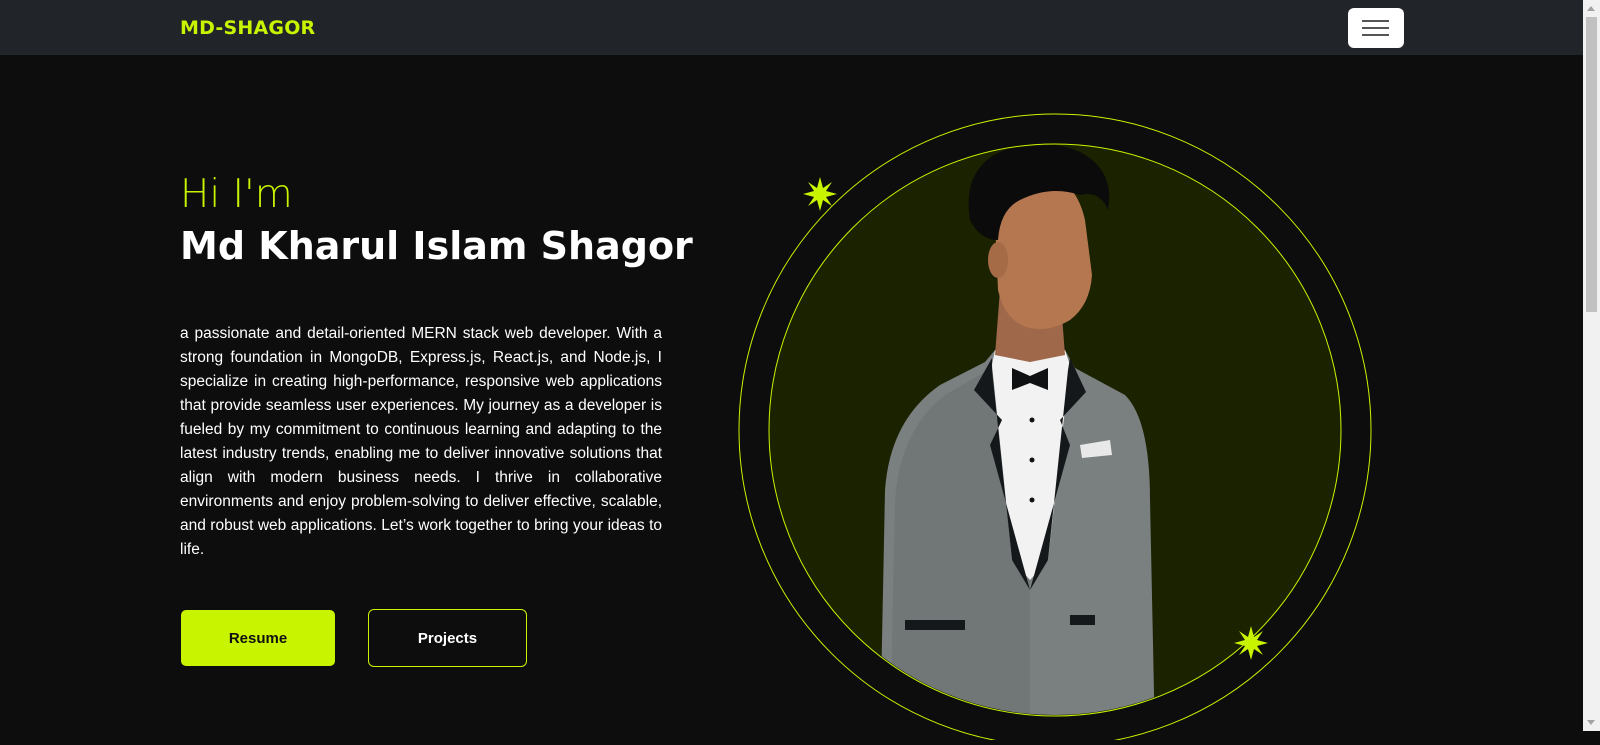 The image size is (1600, 745). What do you see at coordinates (1376, 28) in the screenshot?
I see `menu-toggle-button` at bounding box center [1376, 28].